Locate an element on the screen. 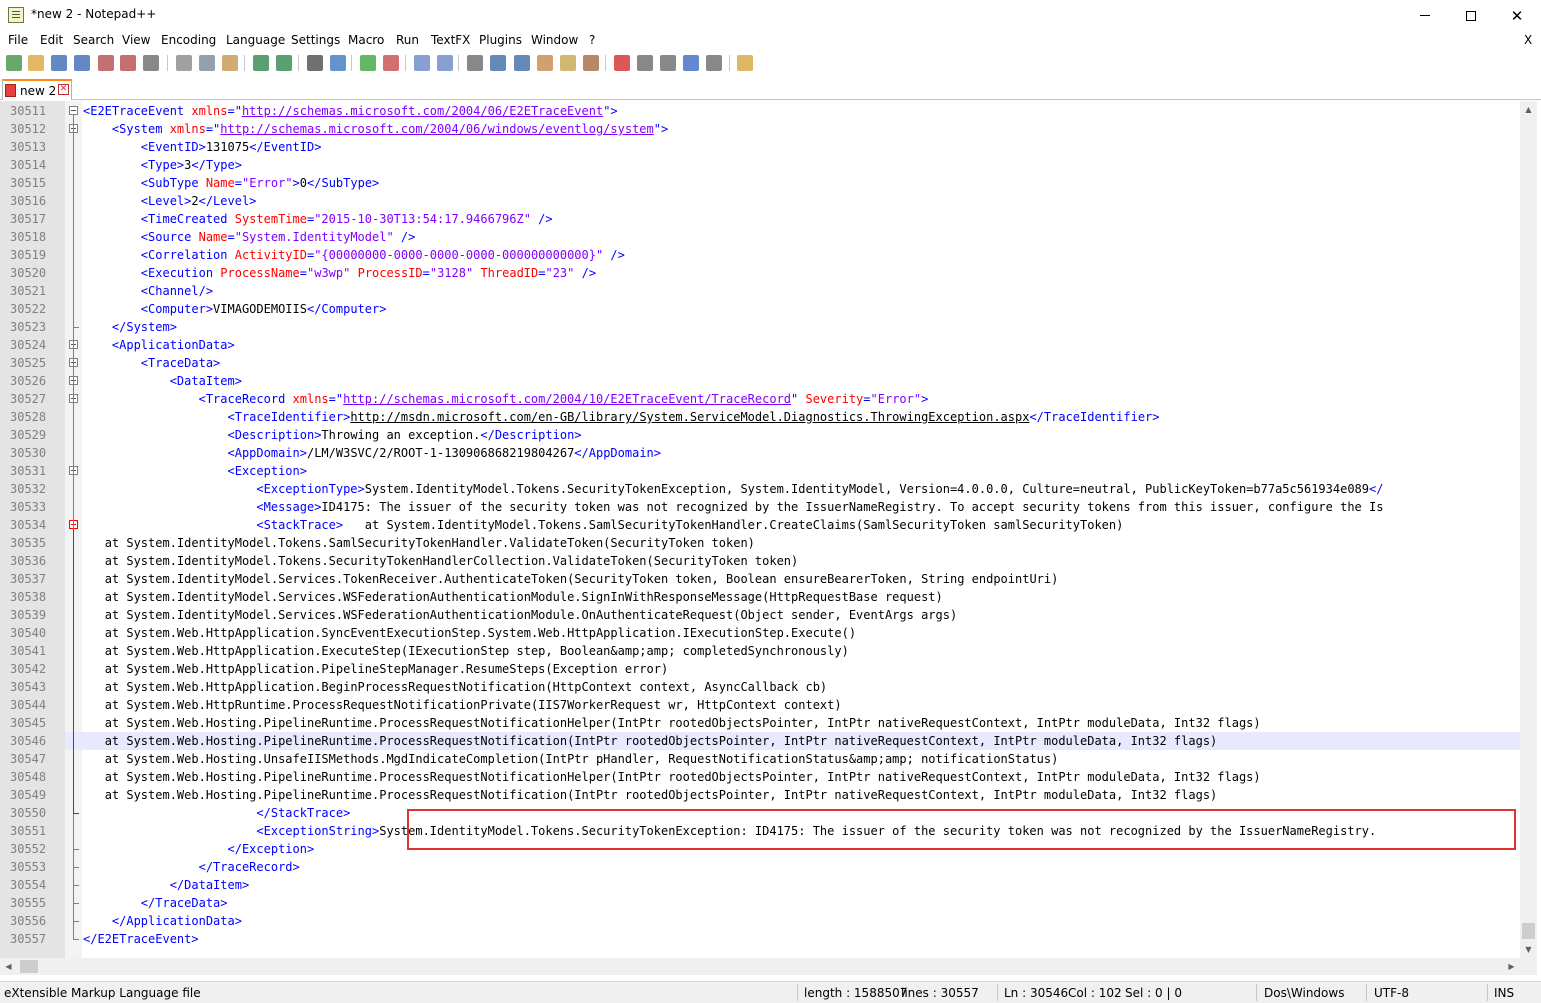  editor-line: 30526 <DataItem> is located at coordinates (760, 381).